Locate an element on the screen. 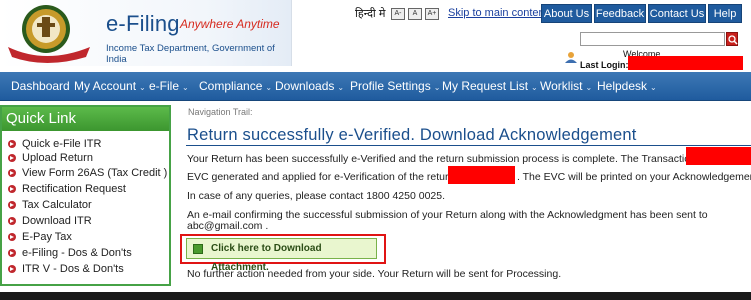 The width and height of the screenshot is (751, 300). quick-link-label: Tax Calculator is located at coordinates (57, 205).